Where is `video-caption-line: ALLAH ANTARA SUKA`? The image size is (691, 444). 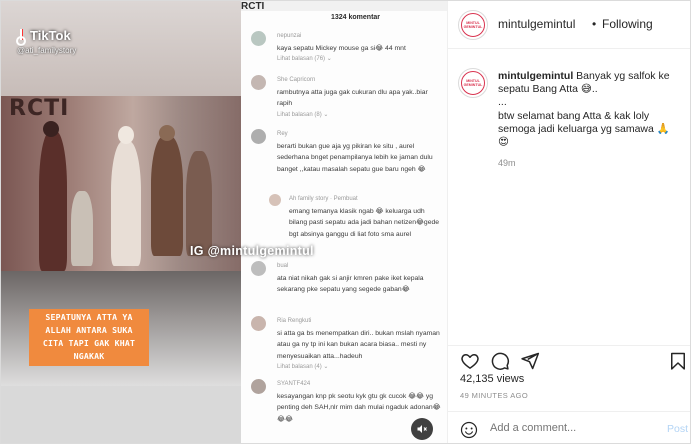 video-caption-line: ALLAH ANTARA SUKA is located at coordinates (89, 330).